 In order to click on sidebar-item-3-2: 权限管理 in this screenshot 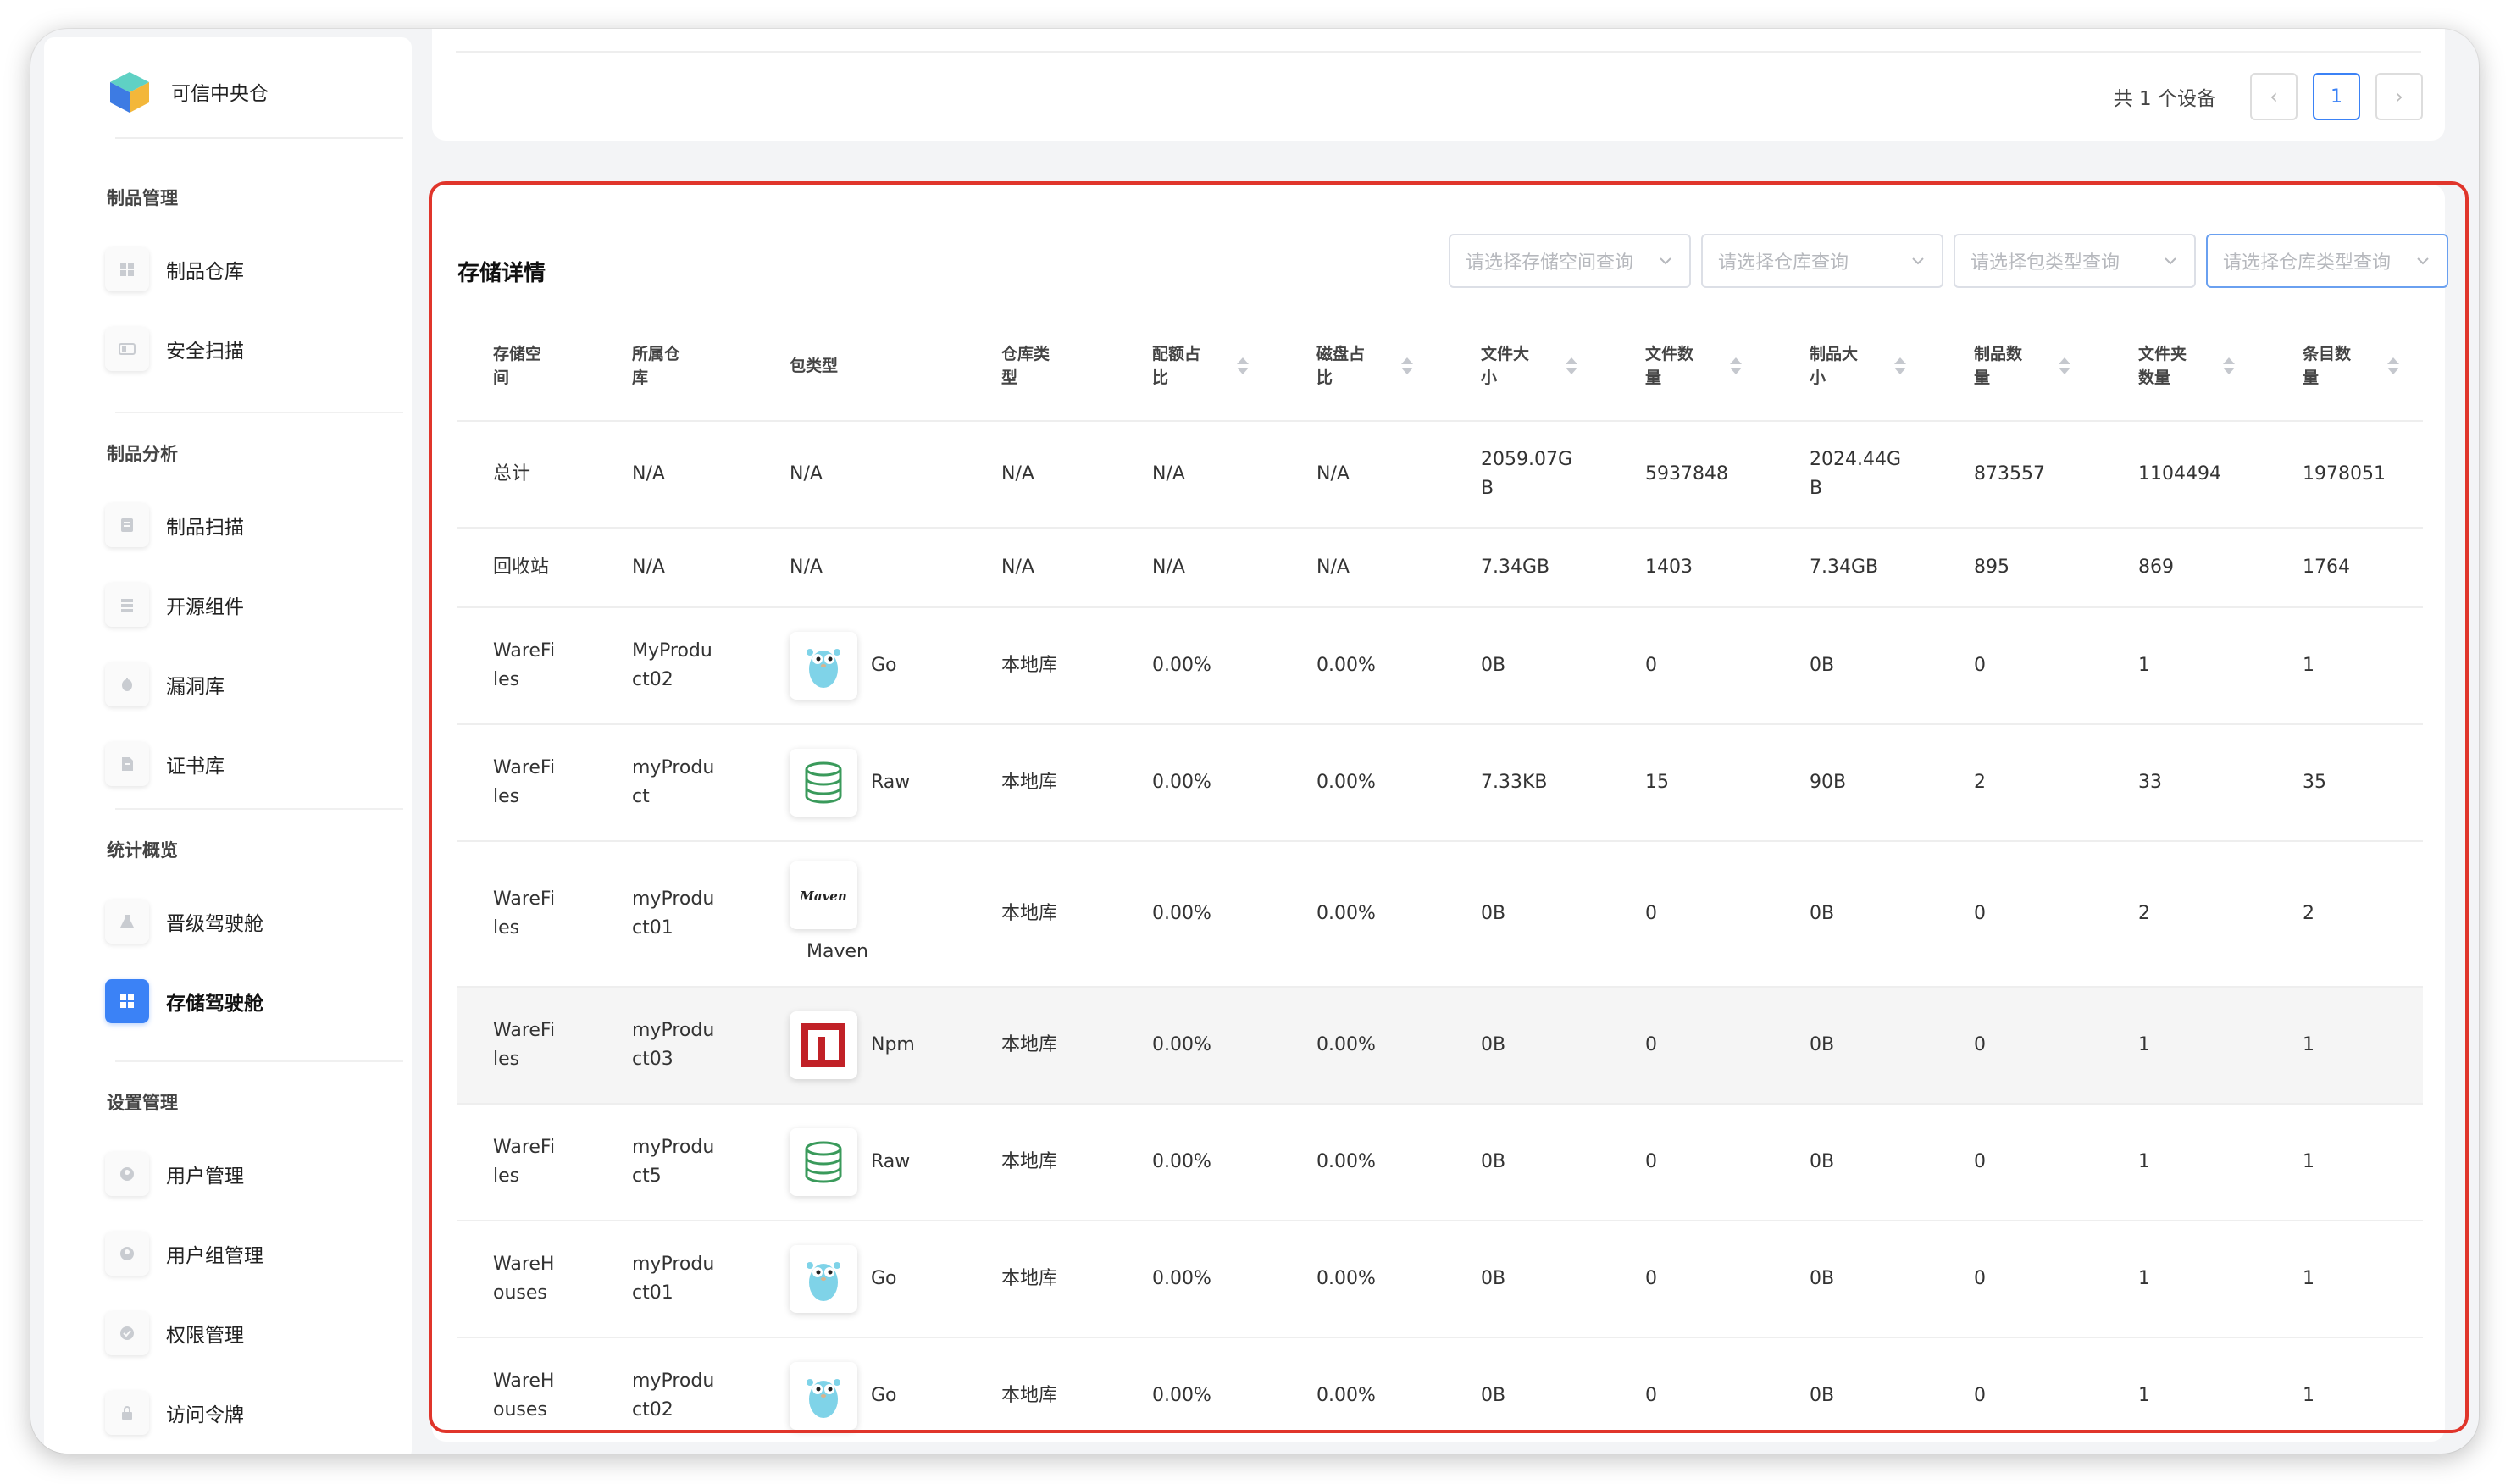, I will do `click(174, 1333)`.